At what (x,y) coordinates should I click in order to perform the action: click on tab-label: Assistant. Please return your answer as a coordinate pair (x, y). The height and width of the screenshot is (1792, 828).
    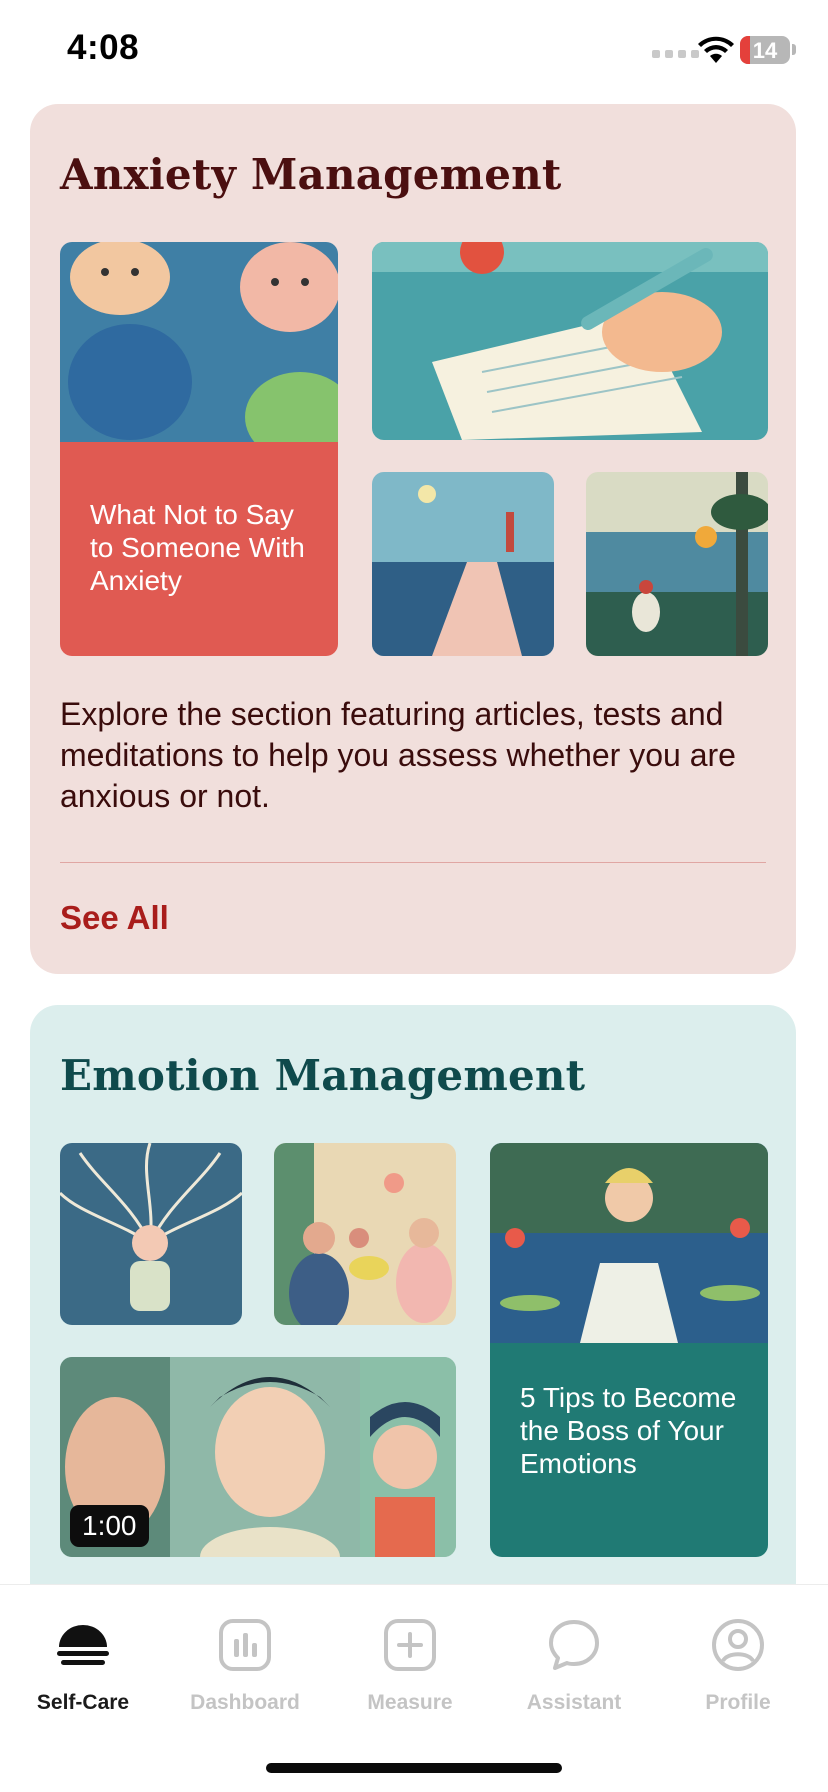
    Looking at the image, I should click on (574, 1702).